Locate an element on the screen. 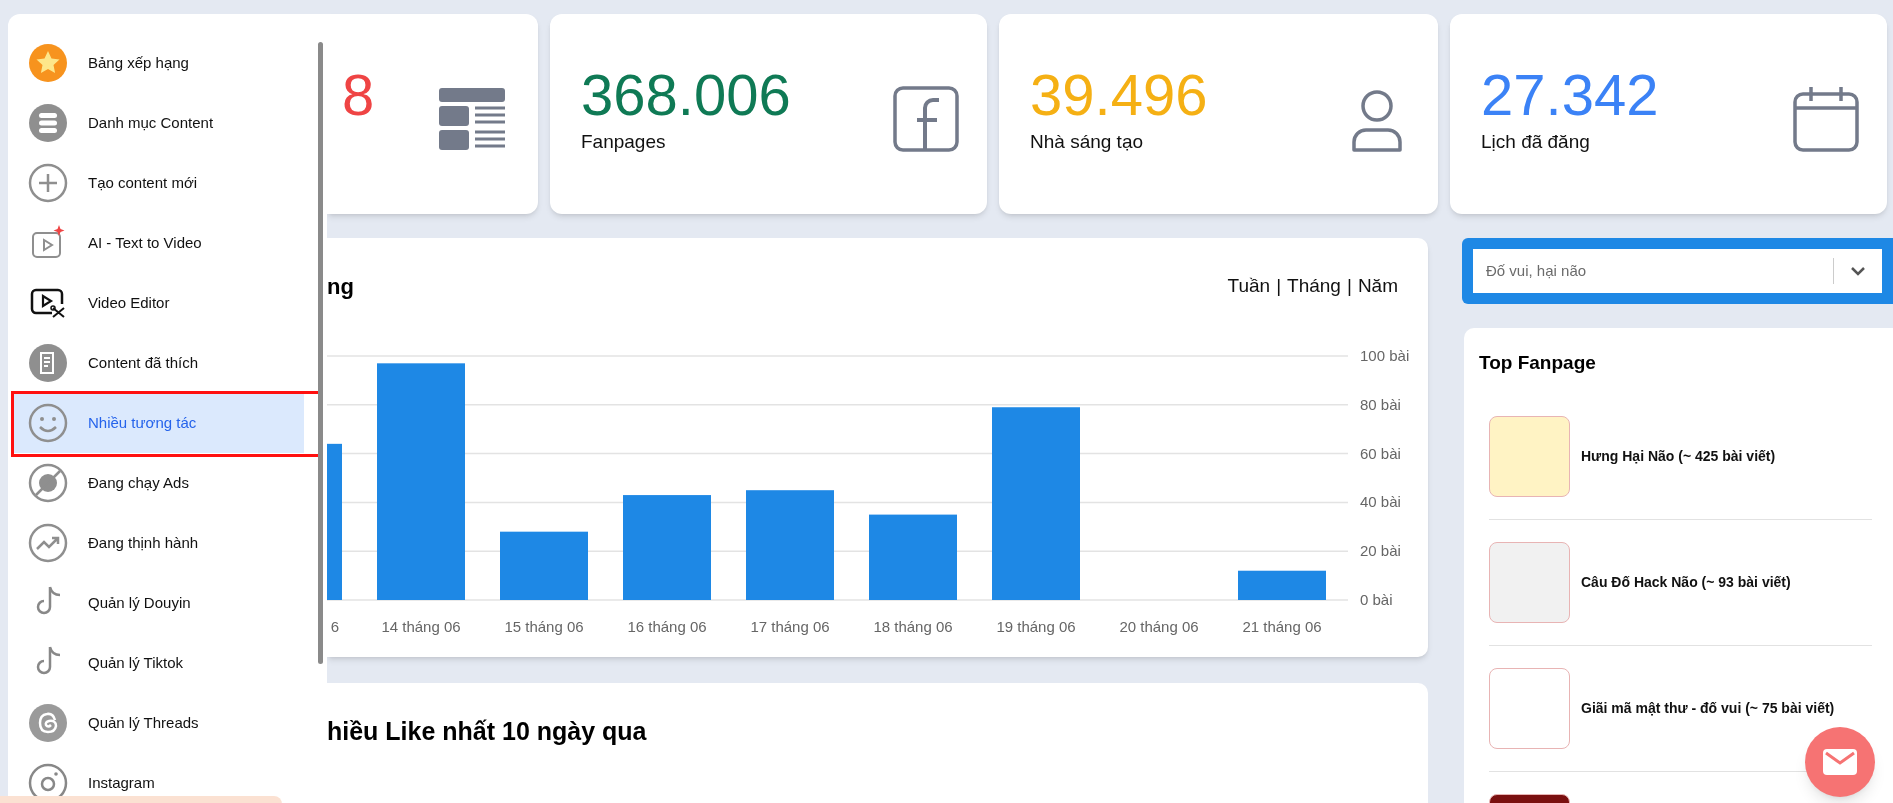  plus-icon is located at coordinates (48, 183).